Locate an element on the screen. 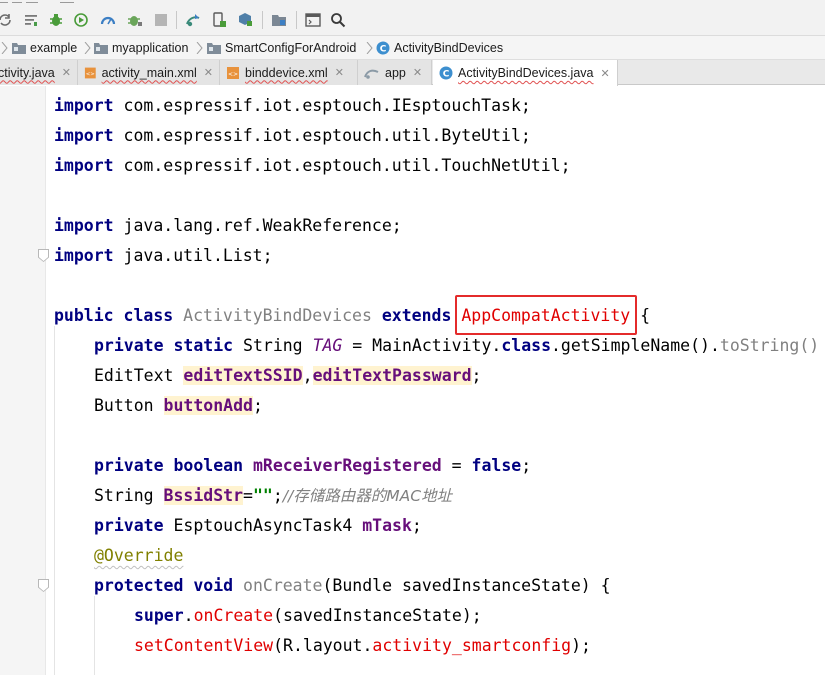  code-line: private EsptouchAsyncTask4 mTask; is located at coordinates (258, 525).